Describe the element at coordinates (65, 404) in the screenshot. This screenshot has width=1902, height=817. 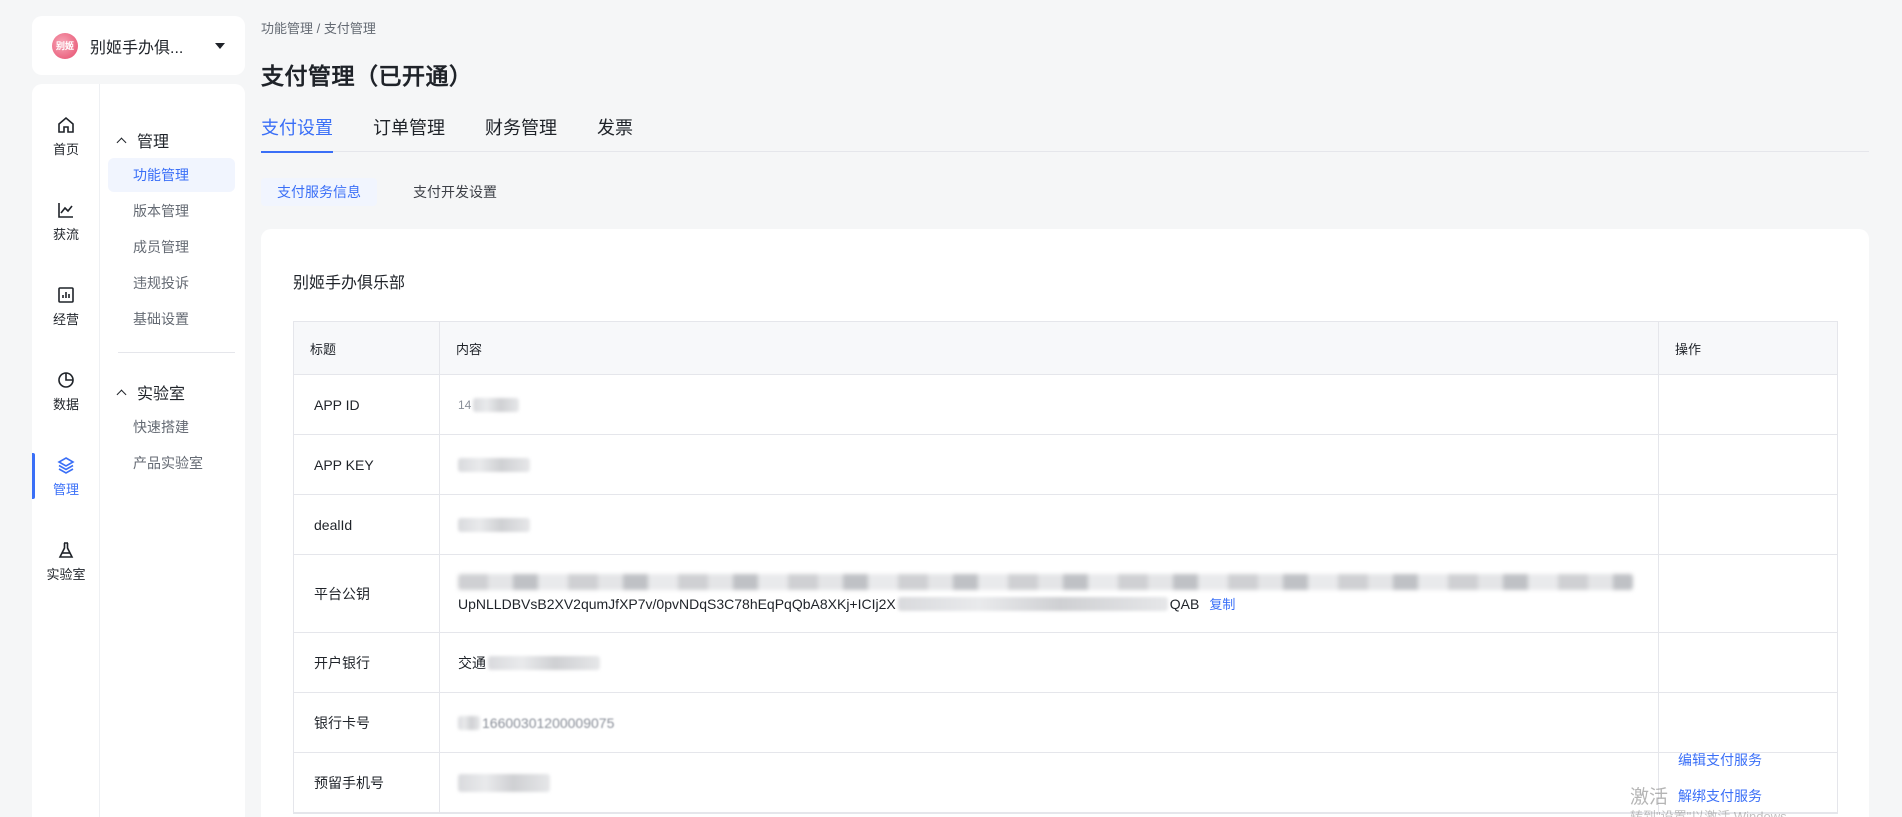
I see `rail-label: 数据` at that location.